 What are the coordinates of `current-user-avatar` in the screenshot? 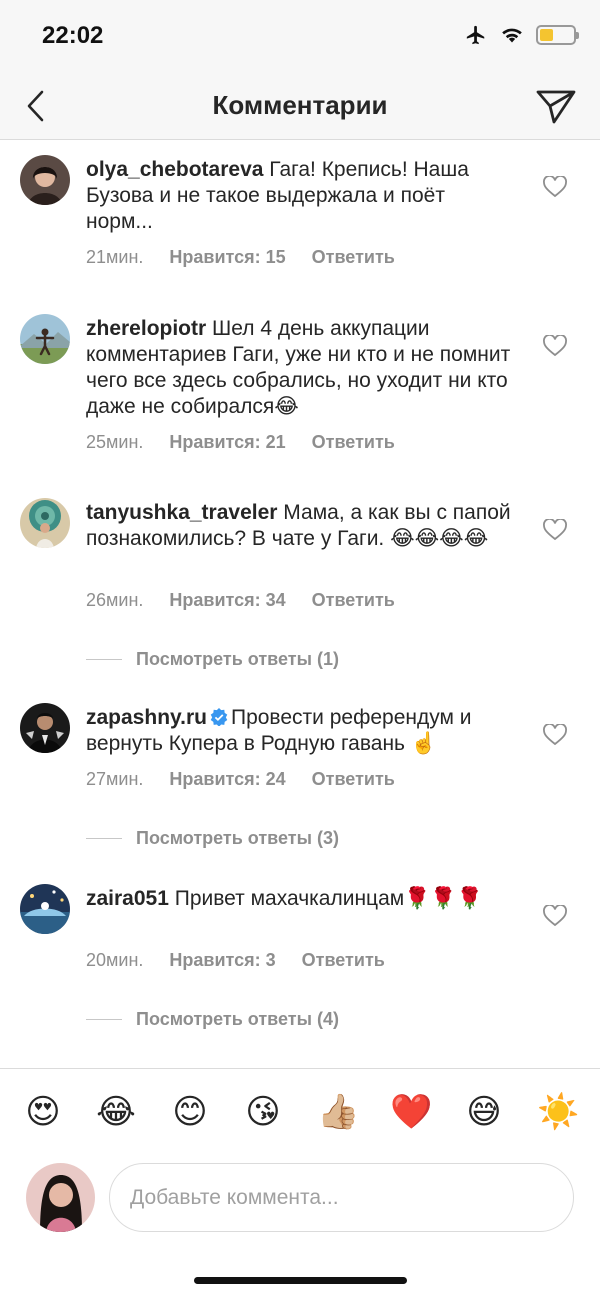 It's located at (60, 1197).